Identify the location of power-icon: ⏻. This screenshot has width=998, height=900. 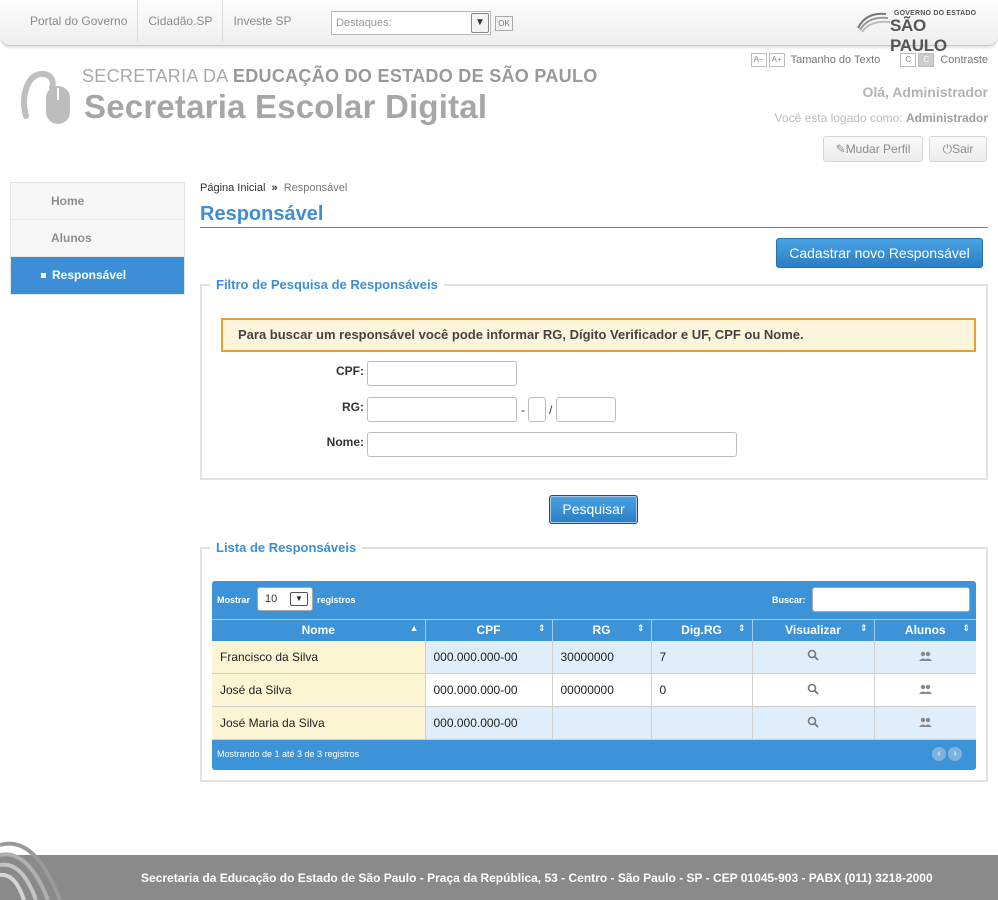
(947, 149).